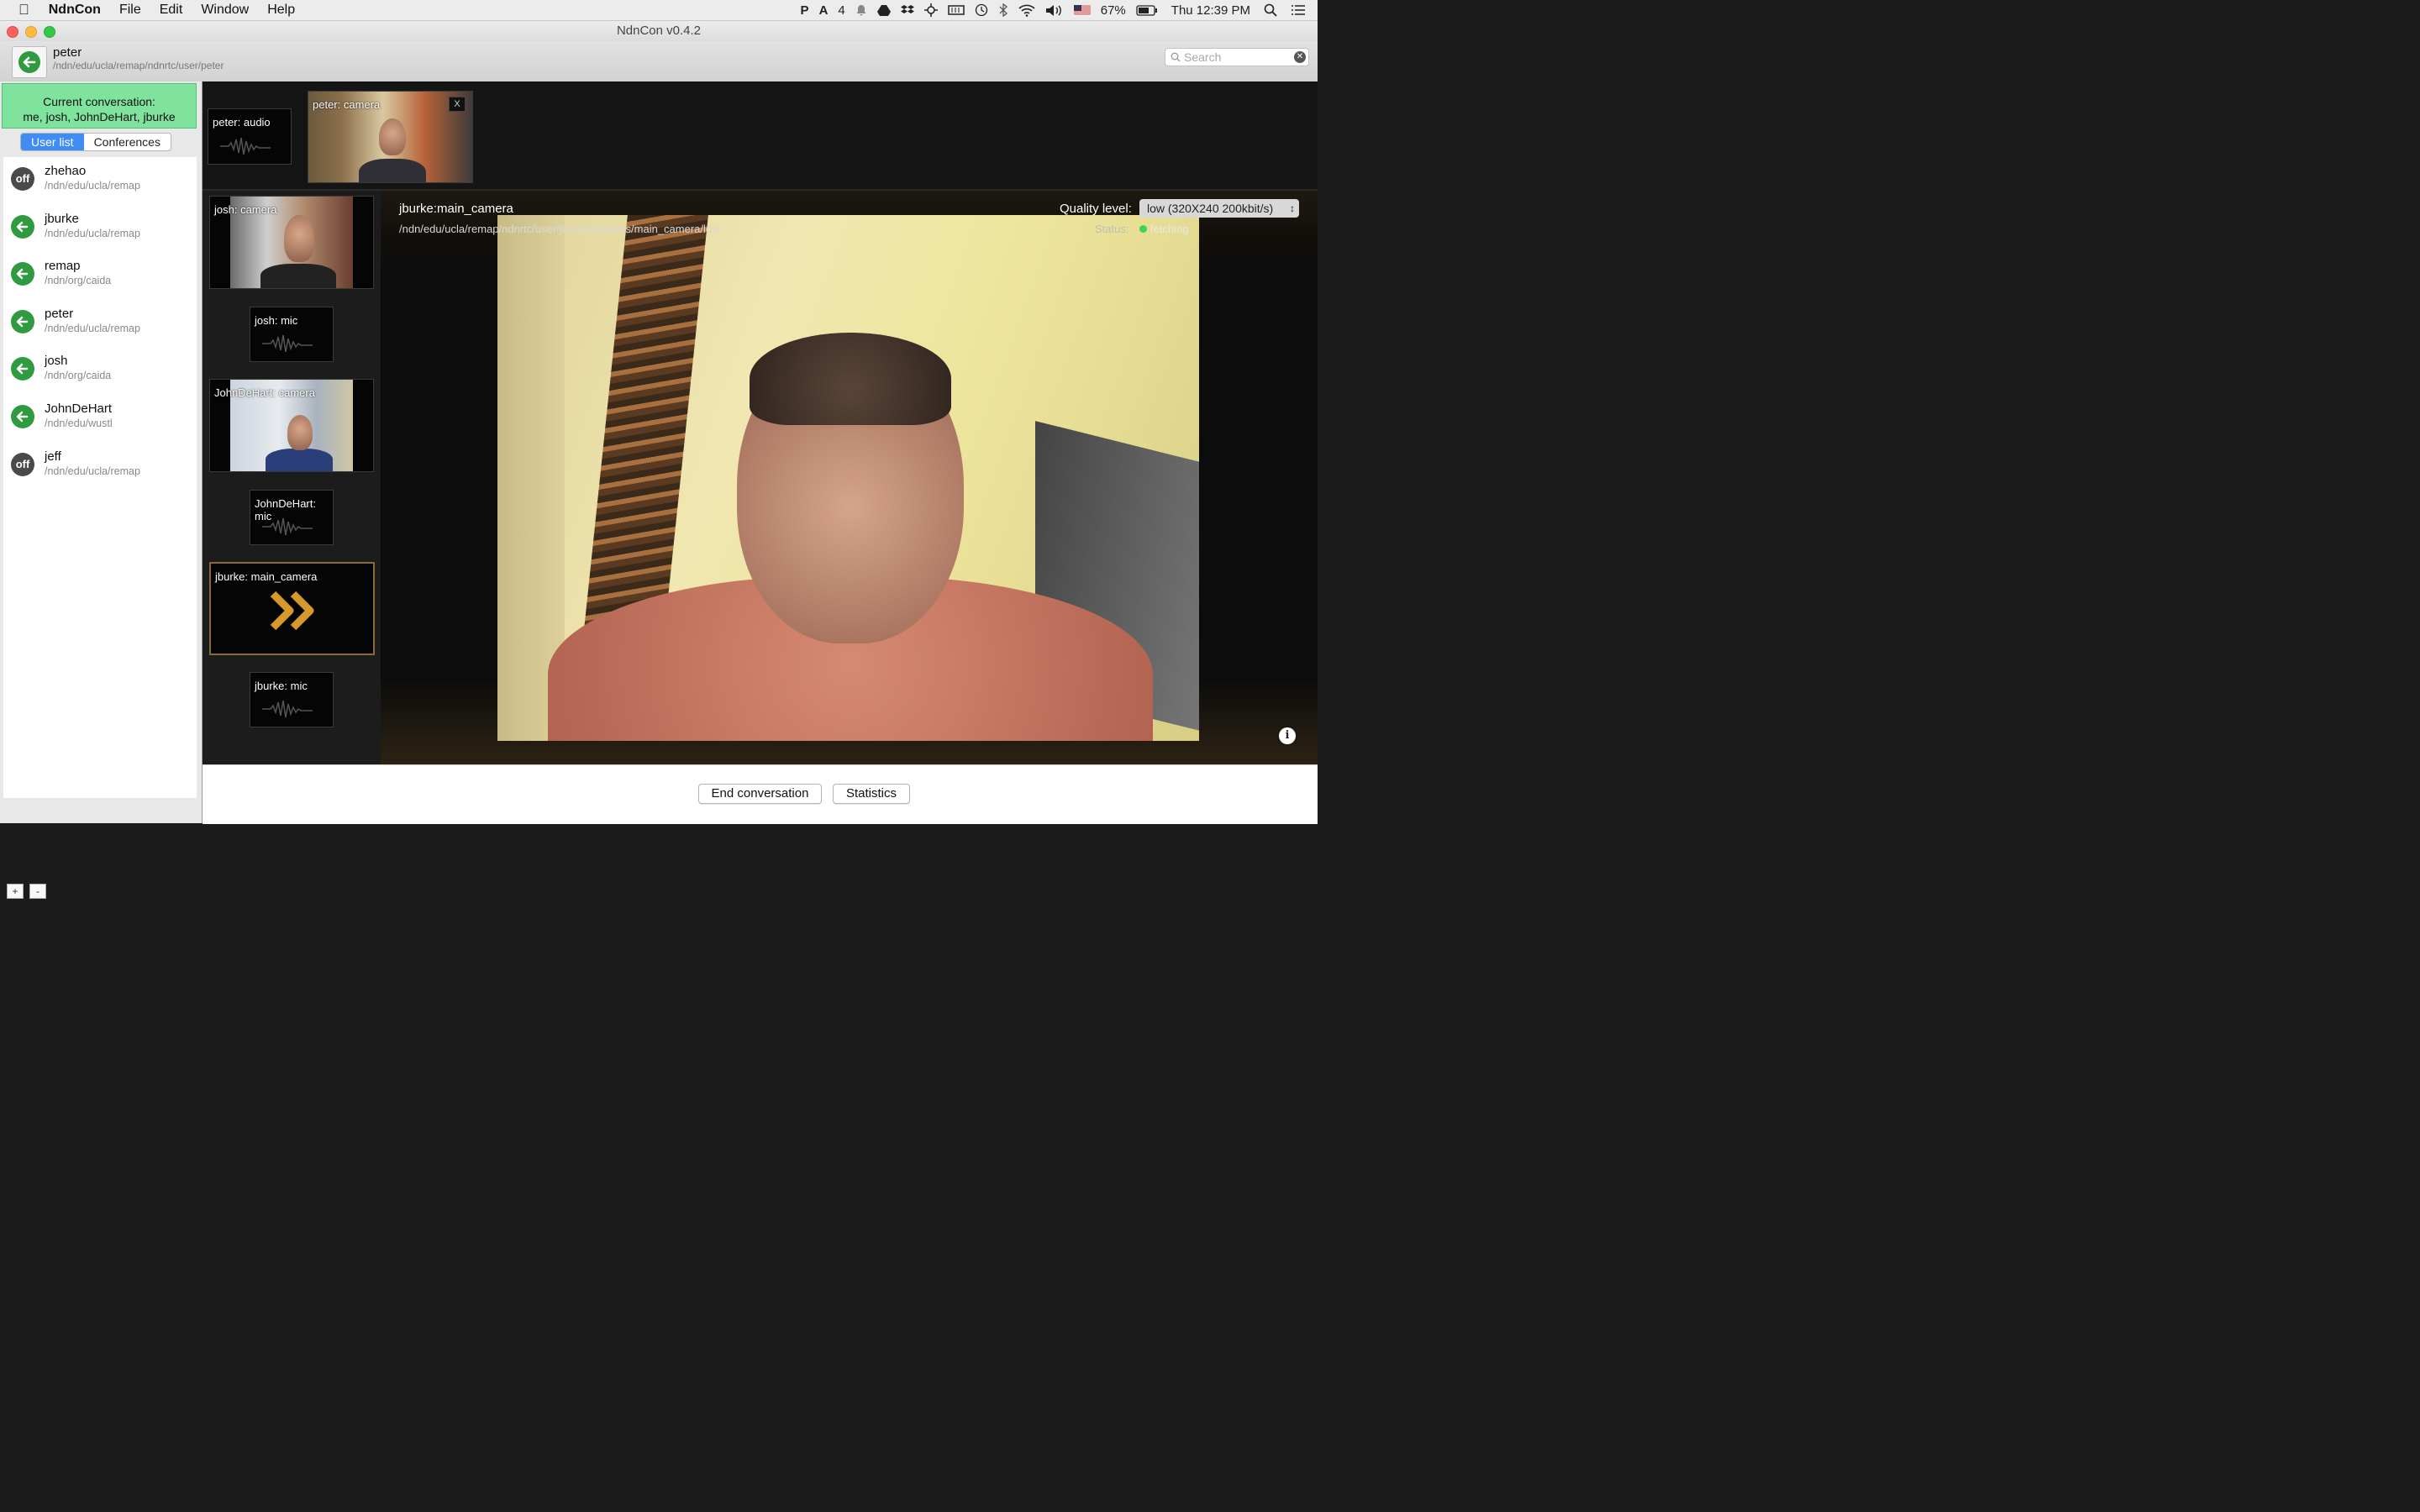 This screenshot has width=2420, height=1512. Describe the element at coordinates (291, 242) in the screenshot. I see `remote-stream-tile: josh: camera` at that location.